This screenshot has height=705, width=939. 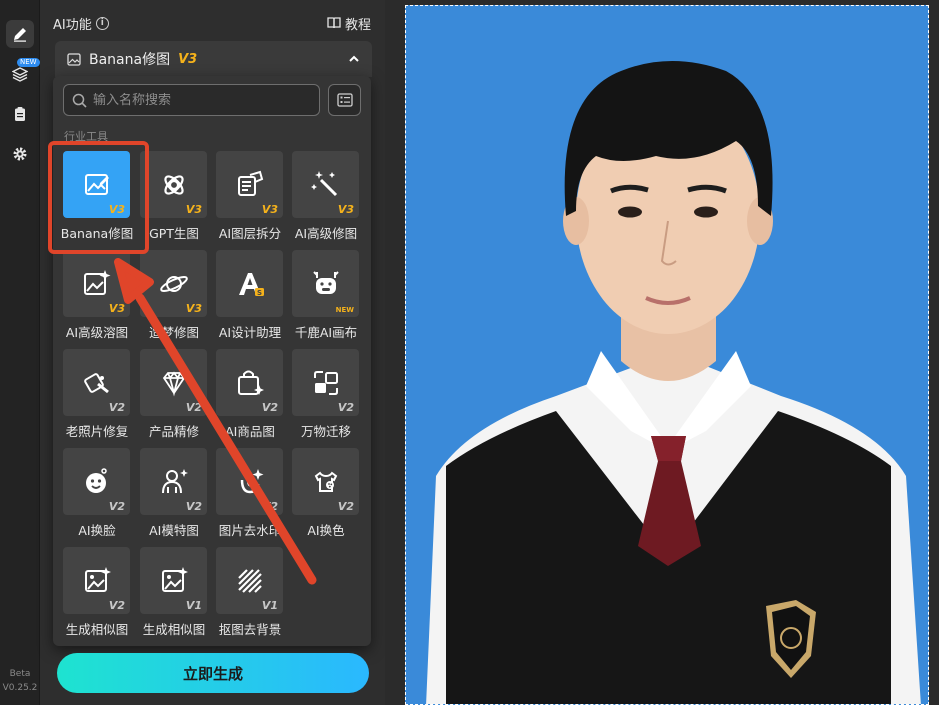 I want to click on tool-advanced-edit: V3 AI高级修图, so click(x=327, y=198).